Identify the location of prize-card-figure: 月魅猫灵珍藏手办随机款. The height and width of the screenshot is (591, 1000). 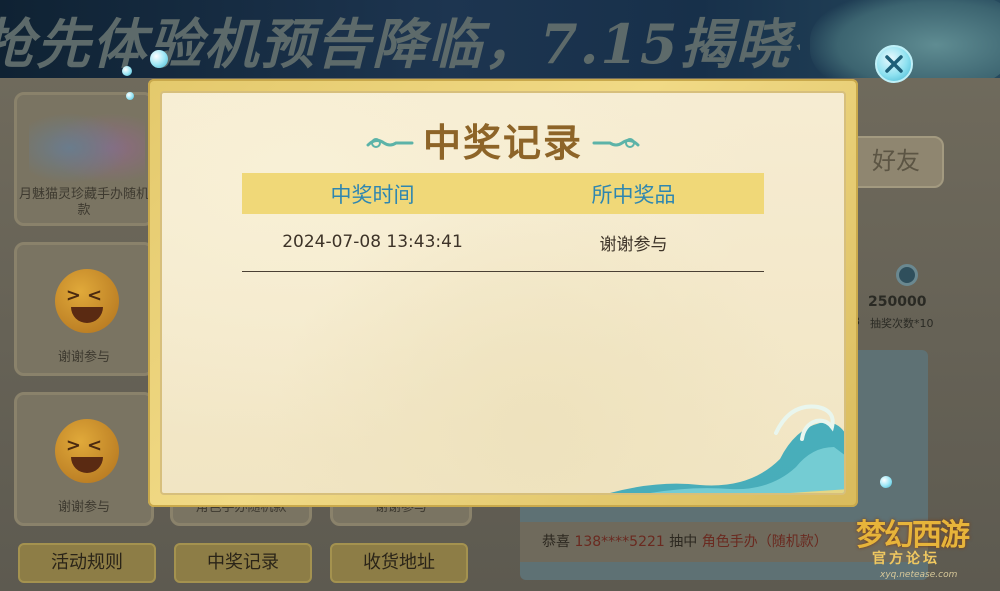
(84, 159).